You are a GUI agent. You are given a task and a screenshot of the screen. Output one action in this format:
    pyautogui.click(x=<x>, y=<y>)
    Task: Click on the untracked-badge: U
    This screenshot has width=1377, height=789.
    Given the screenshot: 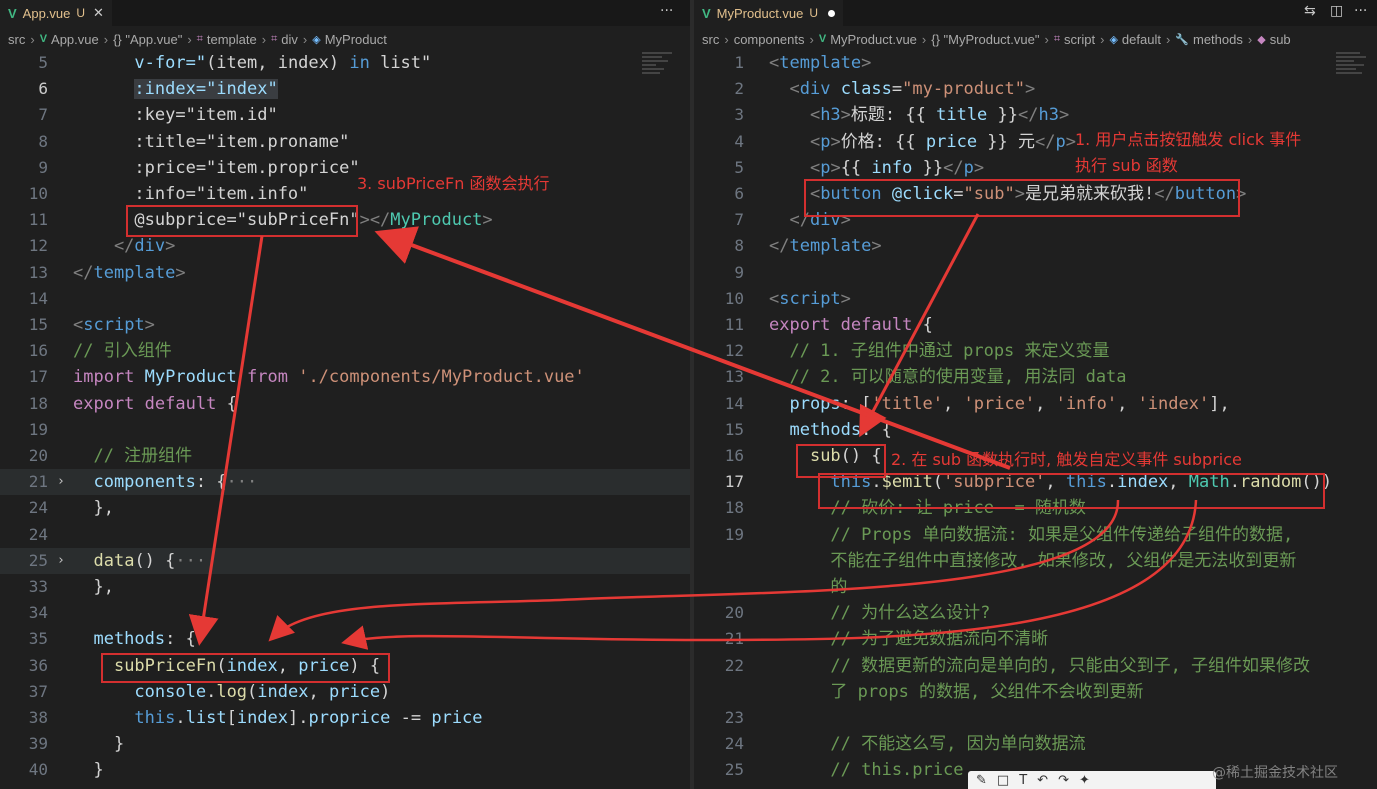 What is the action you would take?
    pyautogui.click(x=814, y=13)
    